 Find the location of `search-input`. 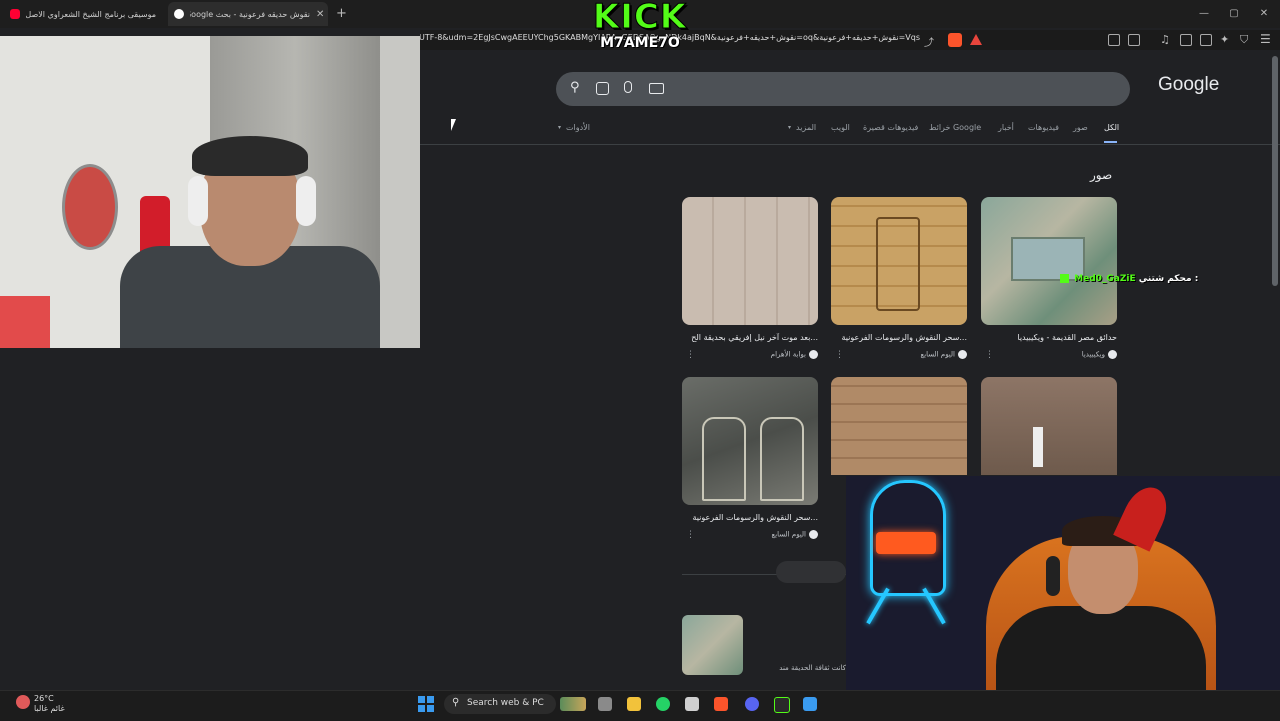

search-input is located at coordinates (840, 88).